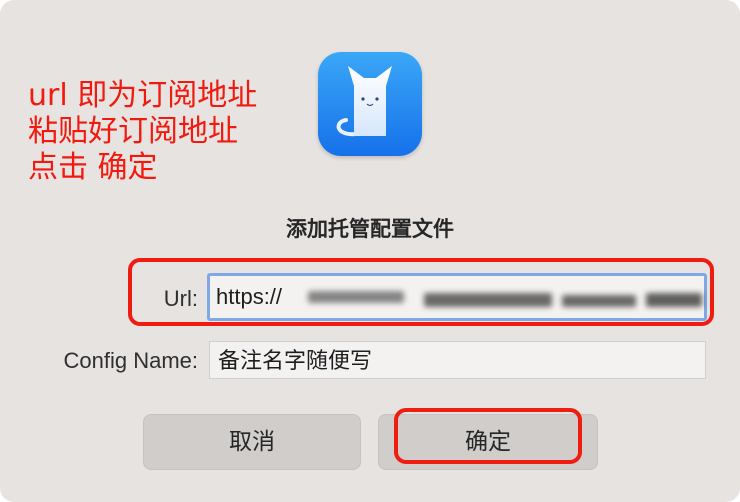 This screenshot has width=740, height=502. I want to click on ok-button: 确定, so click(488, 442).